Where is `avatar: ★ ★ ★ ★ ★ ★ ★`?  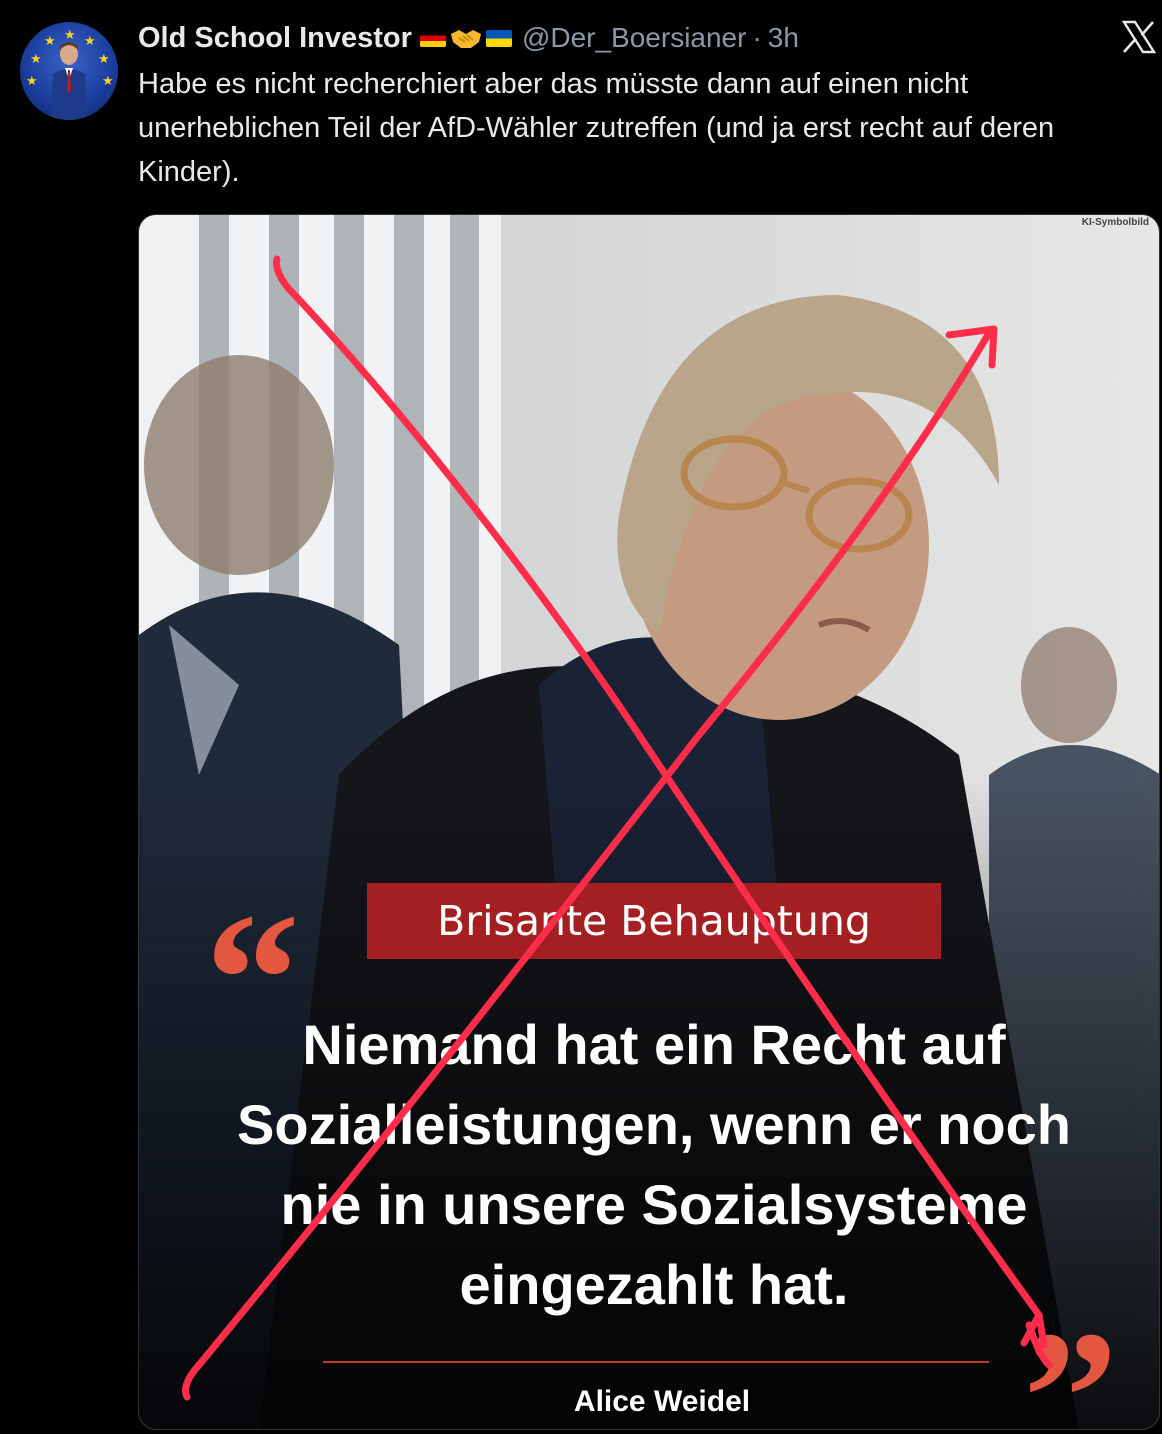 avatar: ★ ★ ★ ★ ★ ★ ★ is located at coordinates (69, 71).